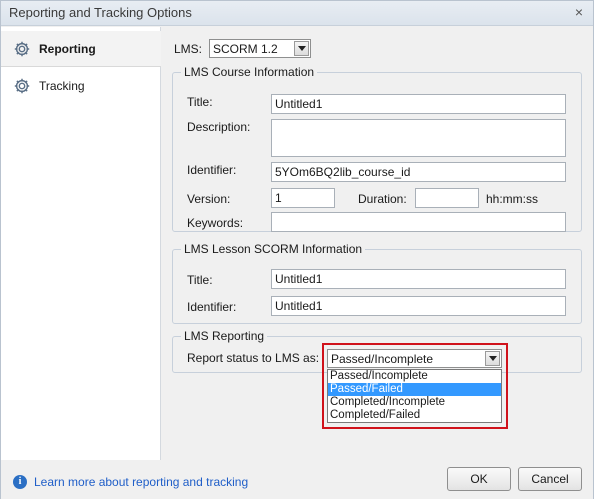 The image size is (594, 499). Describe the element at coordinates (200, 102) in the screenshot. I see `course-title-label: Title:` at that location.